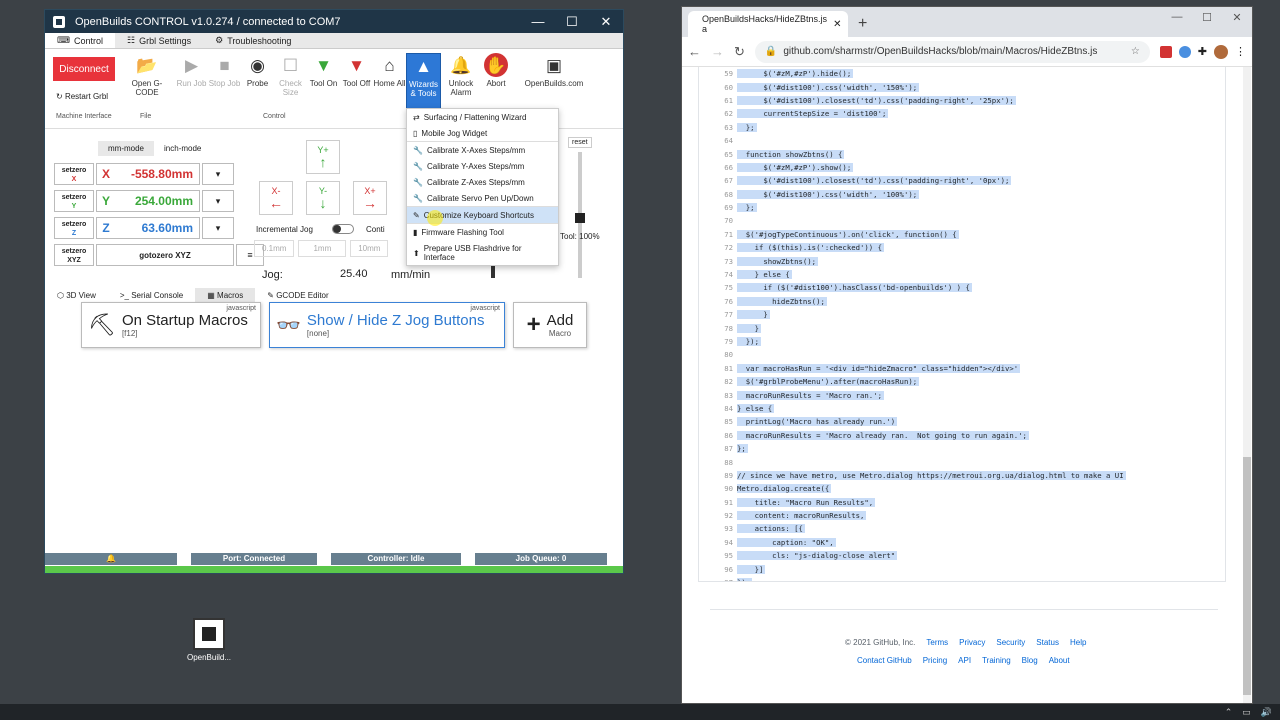 This screenshot has height=720, width=1280. What do you see at coordinates (482, 231) in the screenshot?
I see `menu-item-firmware-flashing: ▮ Firmware Flashing Tool` at bounding box center [482, 231].